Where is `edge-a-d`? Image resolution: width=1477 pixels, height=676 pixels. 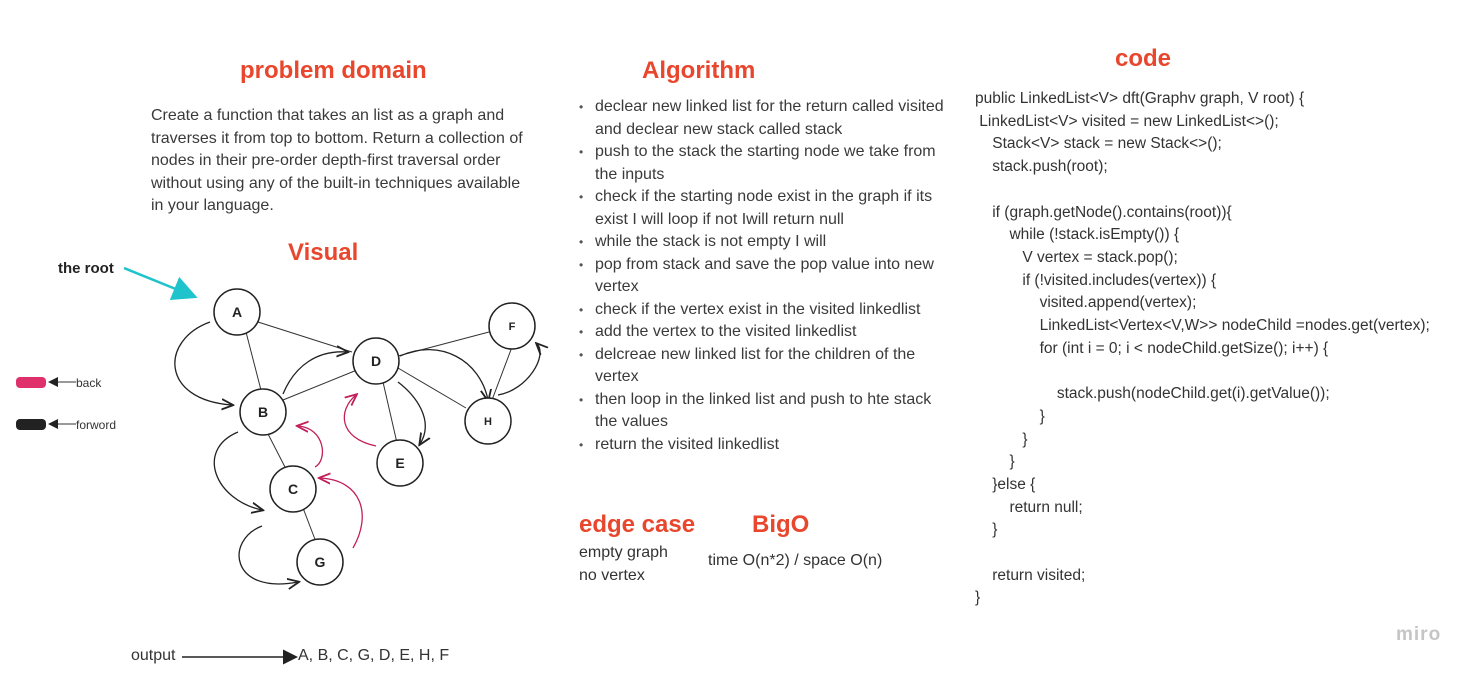 edge-a-d is located at coordinates (305, 337).